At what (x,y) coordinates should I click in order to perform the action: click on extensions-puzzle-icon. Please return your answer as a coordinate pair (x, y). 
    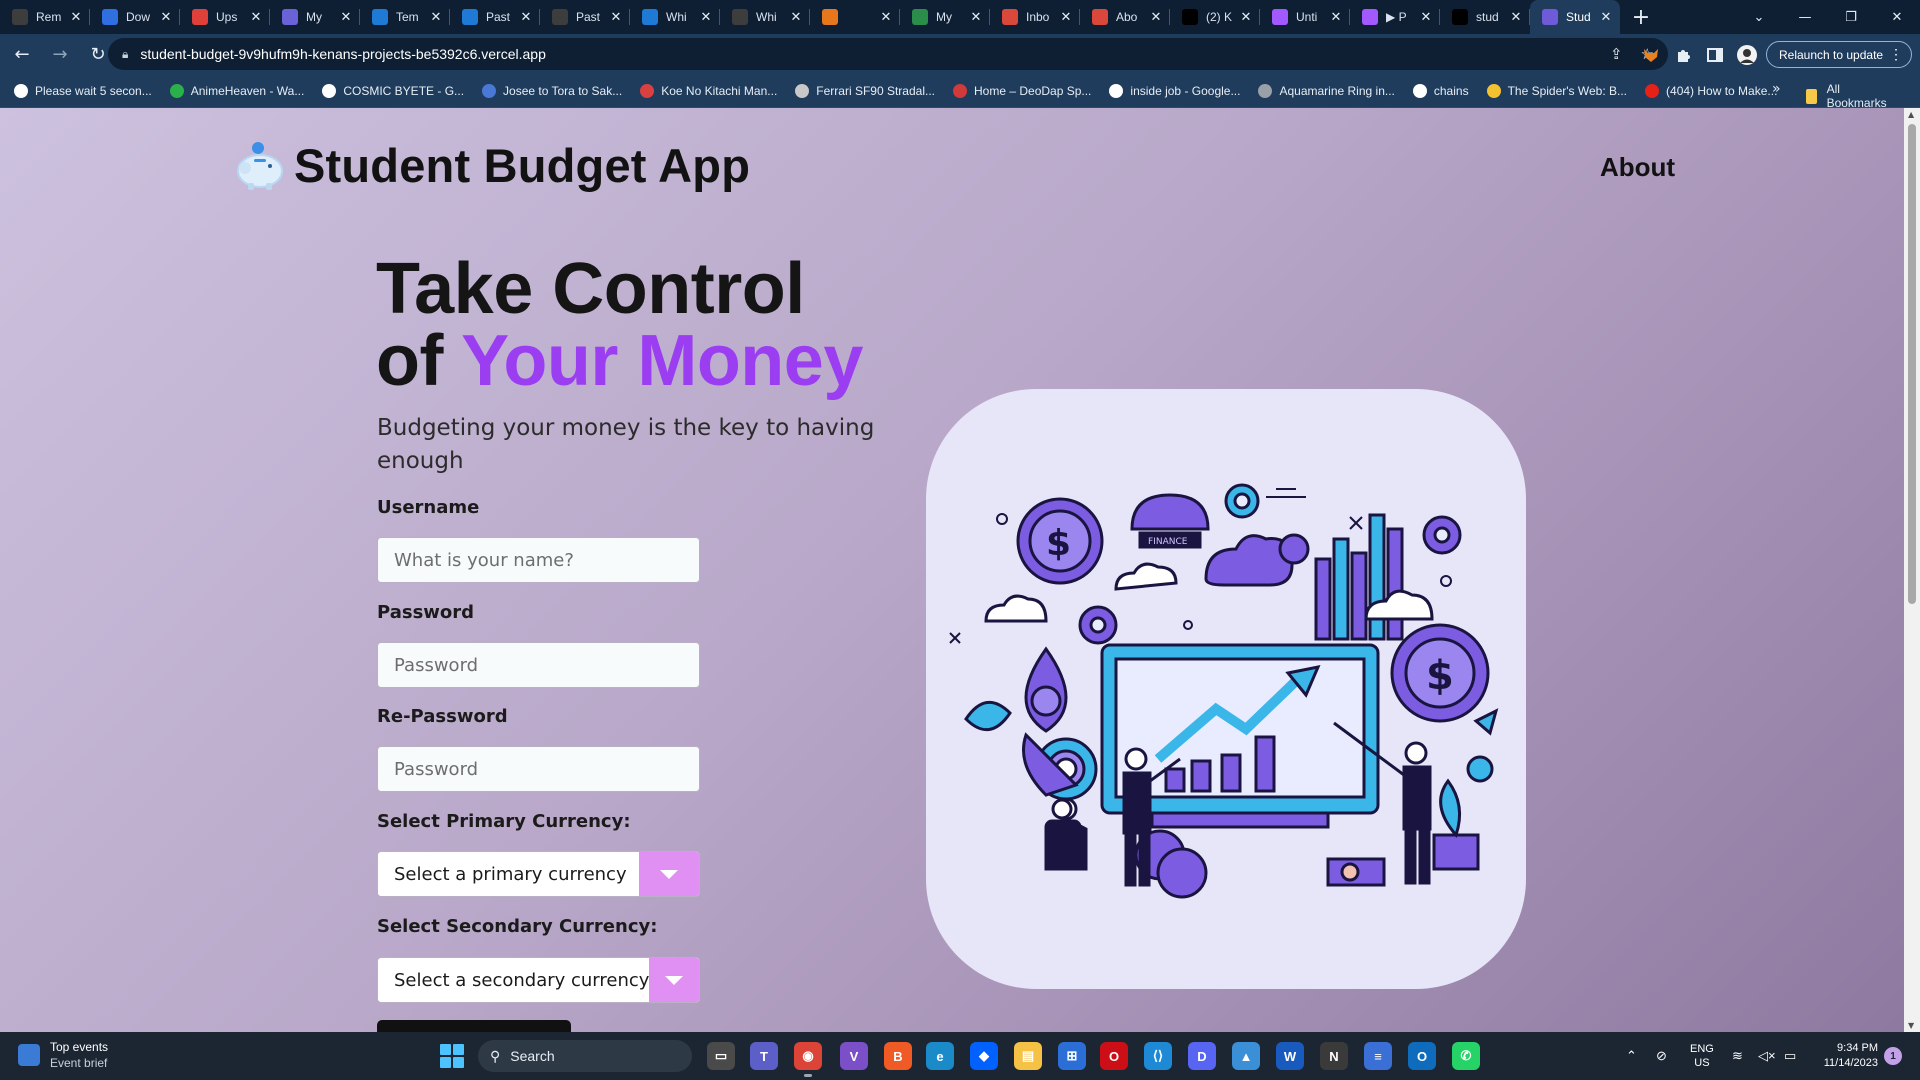
    Looking at the image, I should click on (1683, 55).